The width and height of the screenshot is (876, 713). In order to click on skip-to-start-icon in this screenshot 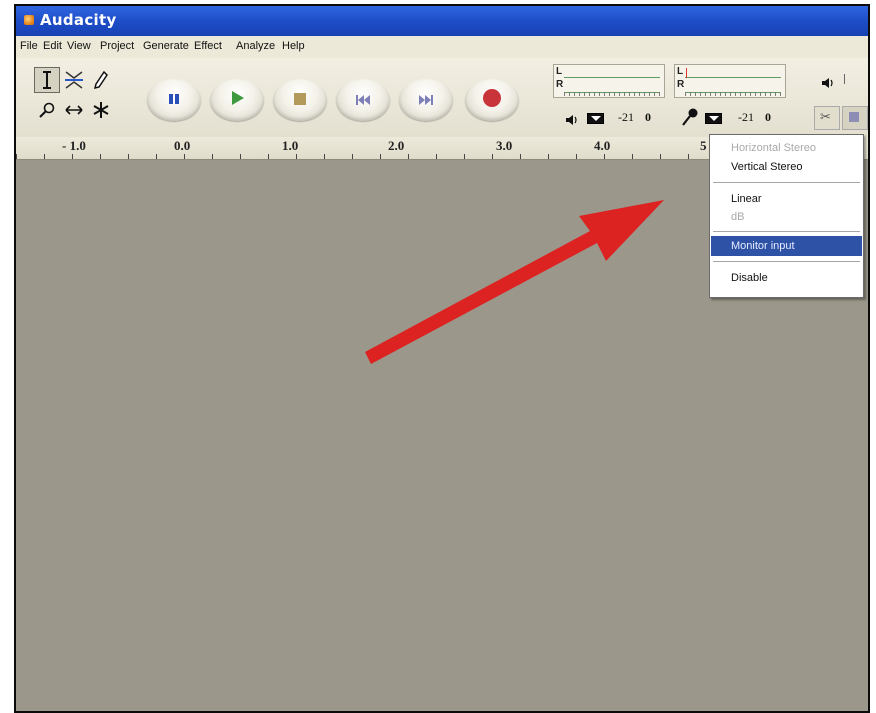, I will do `click(363, 100)`.